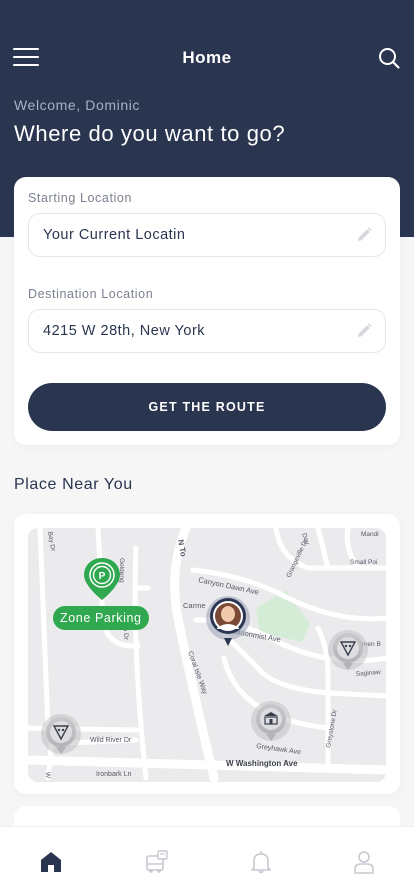  Describe the element at coordinates (124, 331) in the screenshot. I see `destination-value: 4215 W 28th, New York` at that location.